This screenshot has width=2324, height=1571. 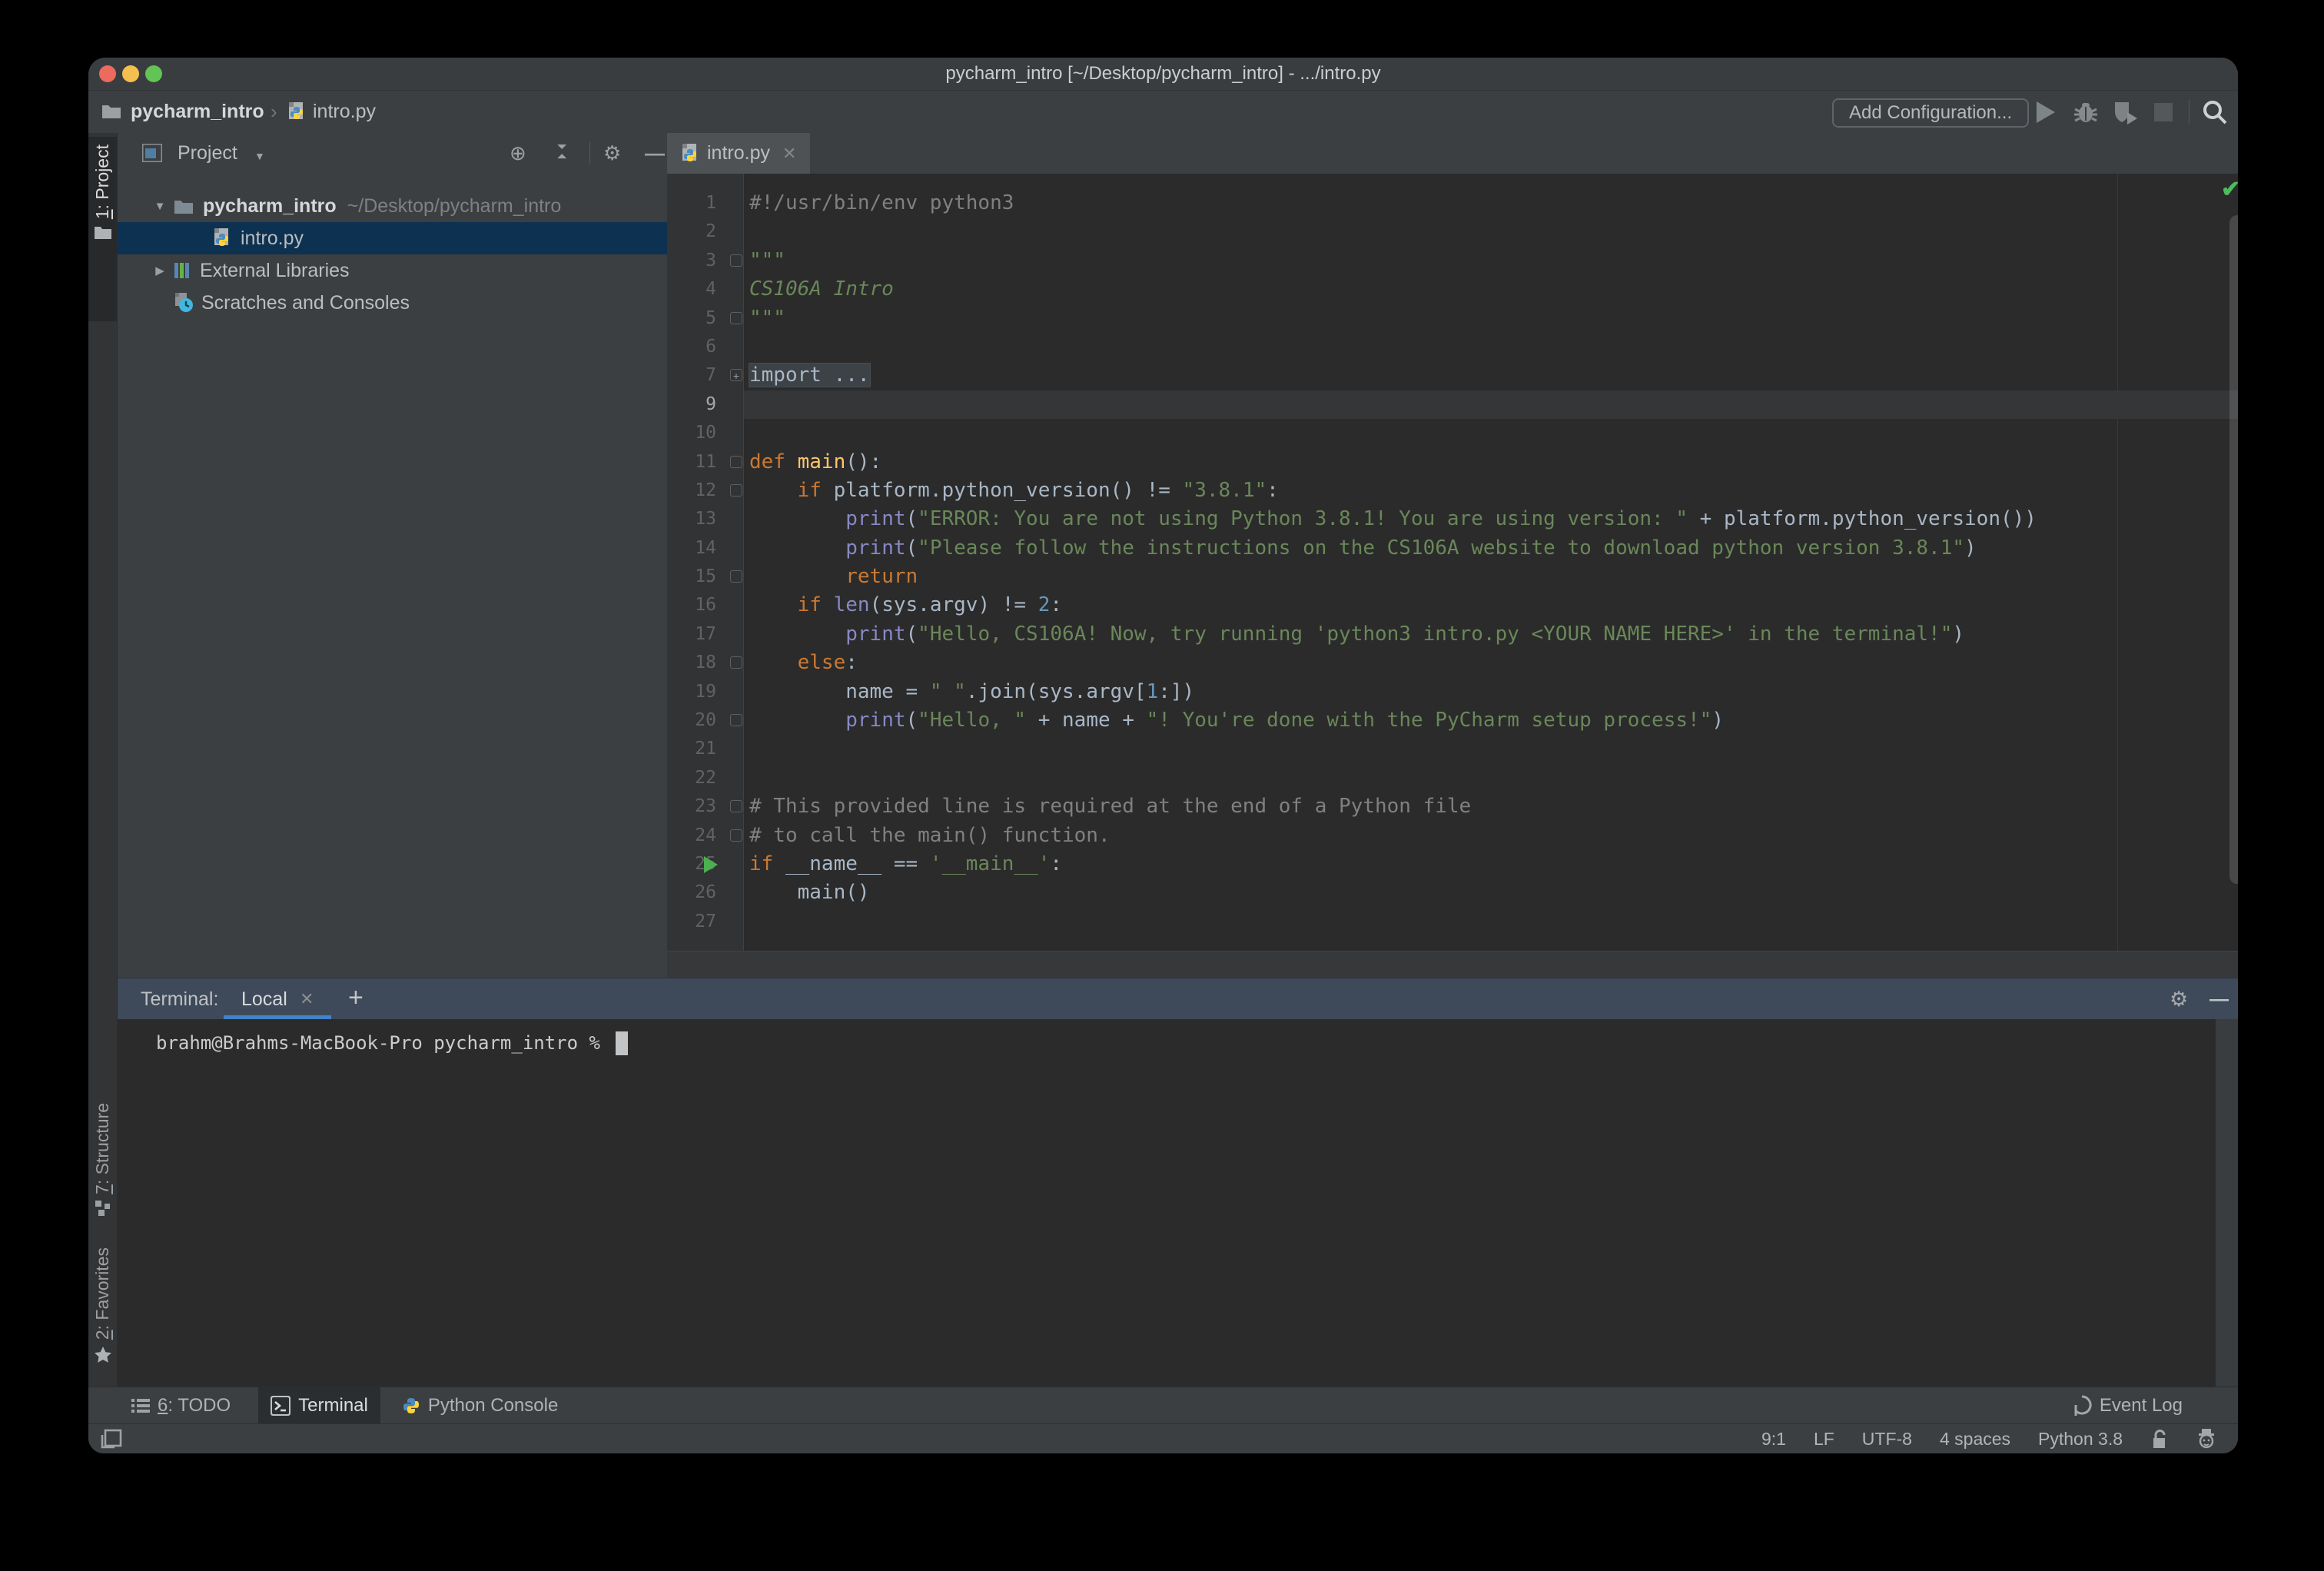 I want to click on code-token: .join(sys.argv[, so click(x=1056, y=691).